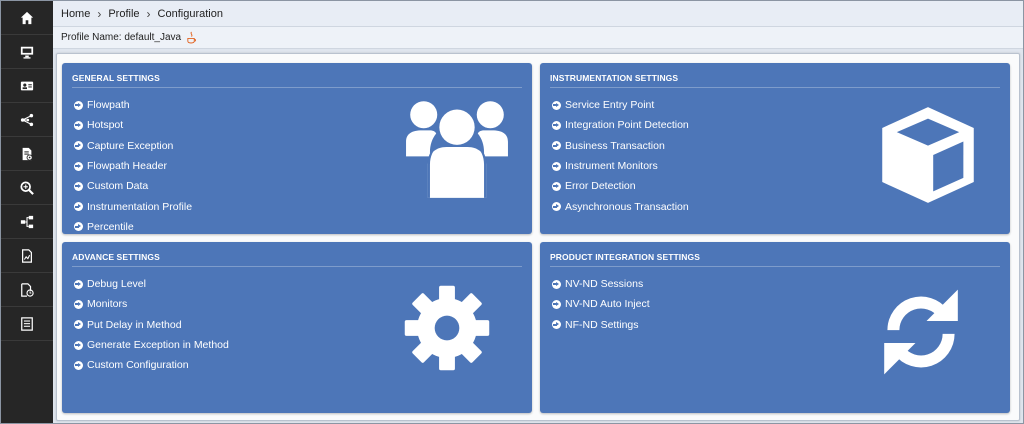  I want to click on sidebar-item-monitor, so click(27, 52).